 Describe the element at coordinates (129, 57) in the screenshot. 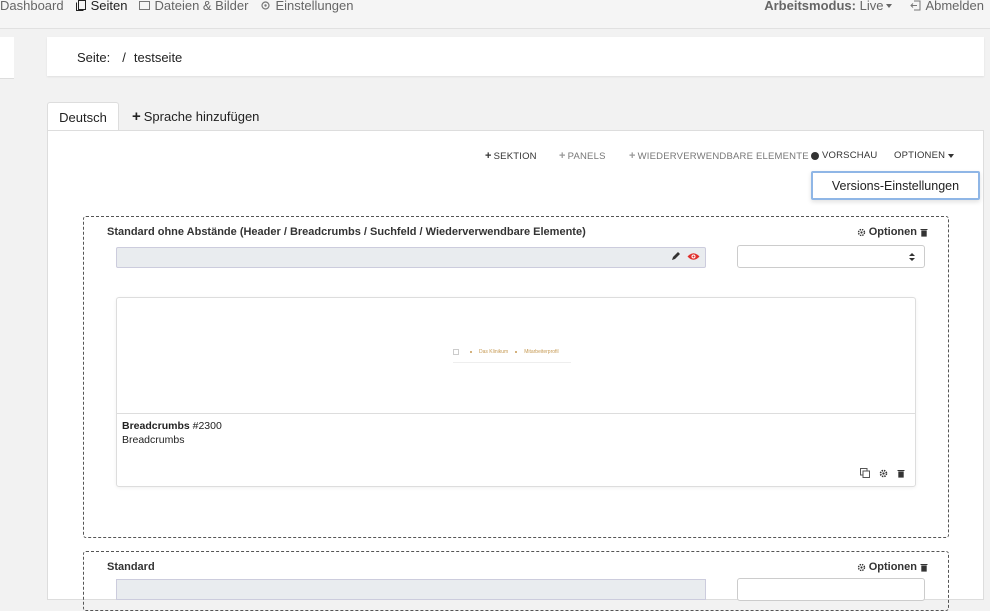

I see `breadcrumb: Seite: / testseite` at that location.